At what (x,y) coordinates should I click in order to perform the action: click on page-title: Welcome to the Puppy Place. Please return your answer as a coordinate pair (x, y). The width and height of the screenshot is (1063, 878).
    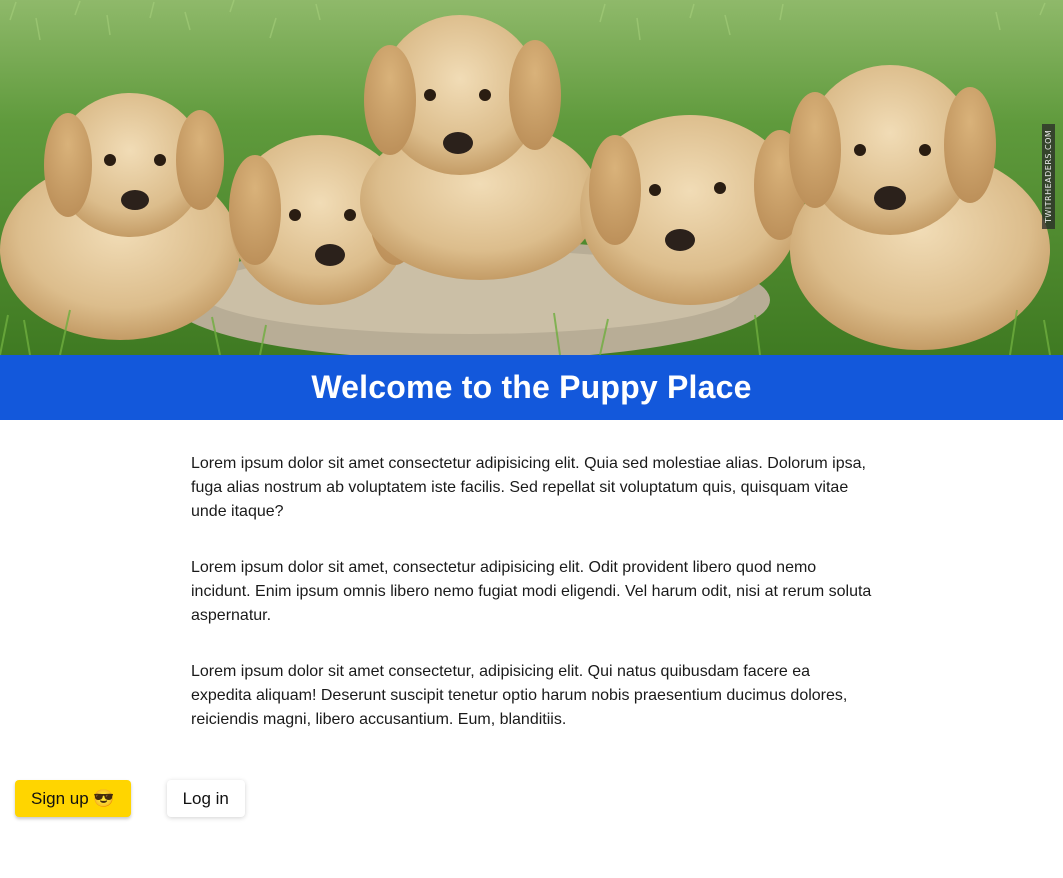
    Looking at the image, I should click on (531, 387).